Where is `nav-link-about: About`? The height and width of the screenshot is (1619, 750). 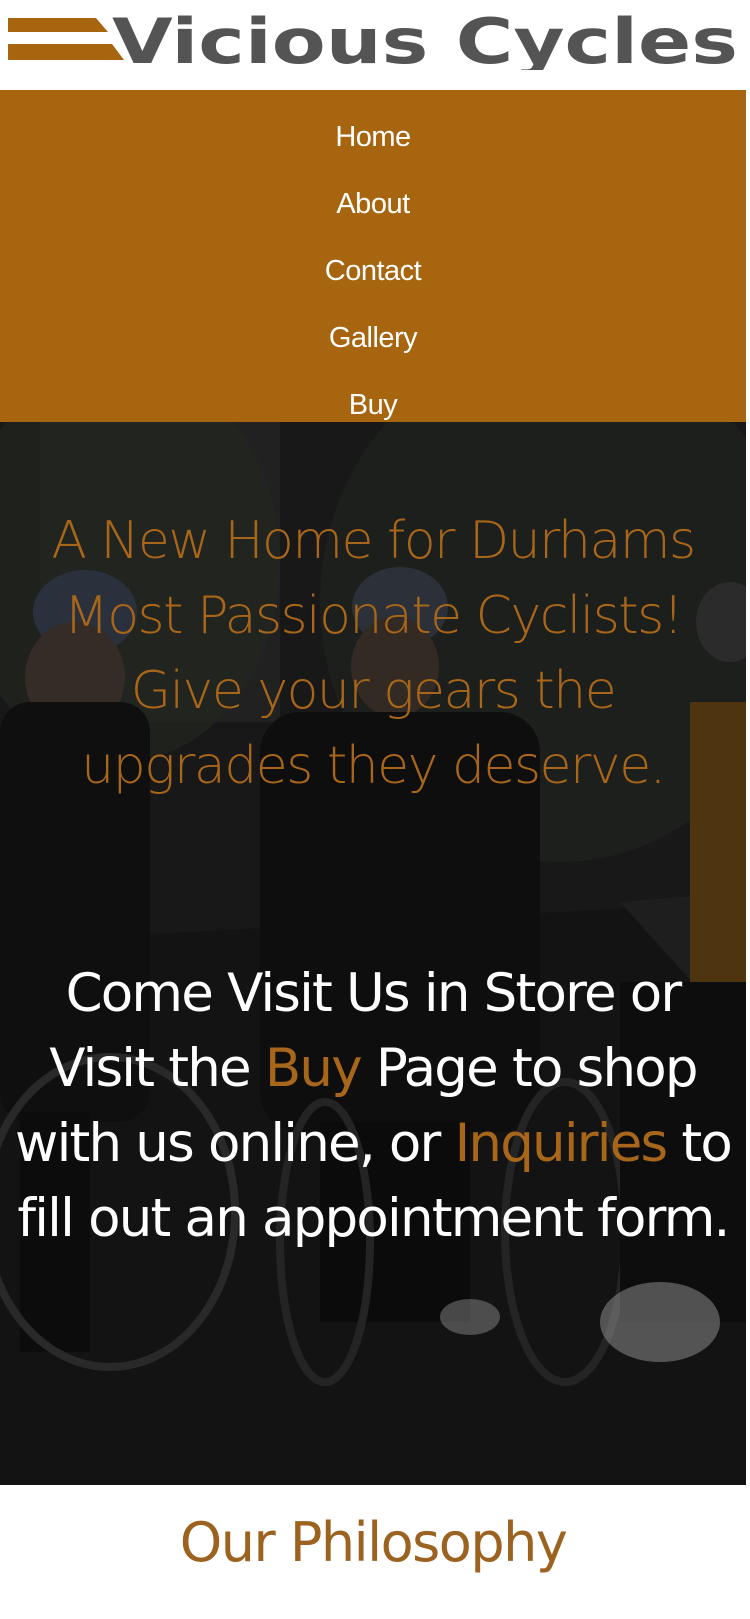
nav-link-about: About is located at coordinates (373, 204).